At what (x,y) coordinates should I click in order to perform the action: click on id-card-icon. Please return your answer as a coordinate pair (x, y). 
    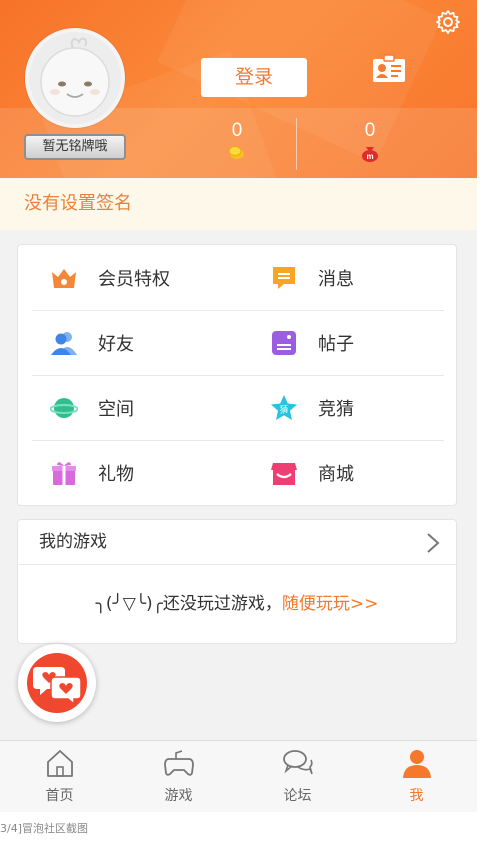
    Looking at the image, I should click on (389, 69).